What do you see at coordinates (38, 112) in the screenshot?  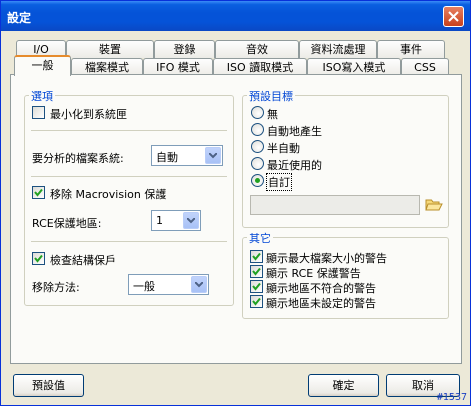 I see `minimize-to-tray-checkbox` at bounding box center [38, 112].